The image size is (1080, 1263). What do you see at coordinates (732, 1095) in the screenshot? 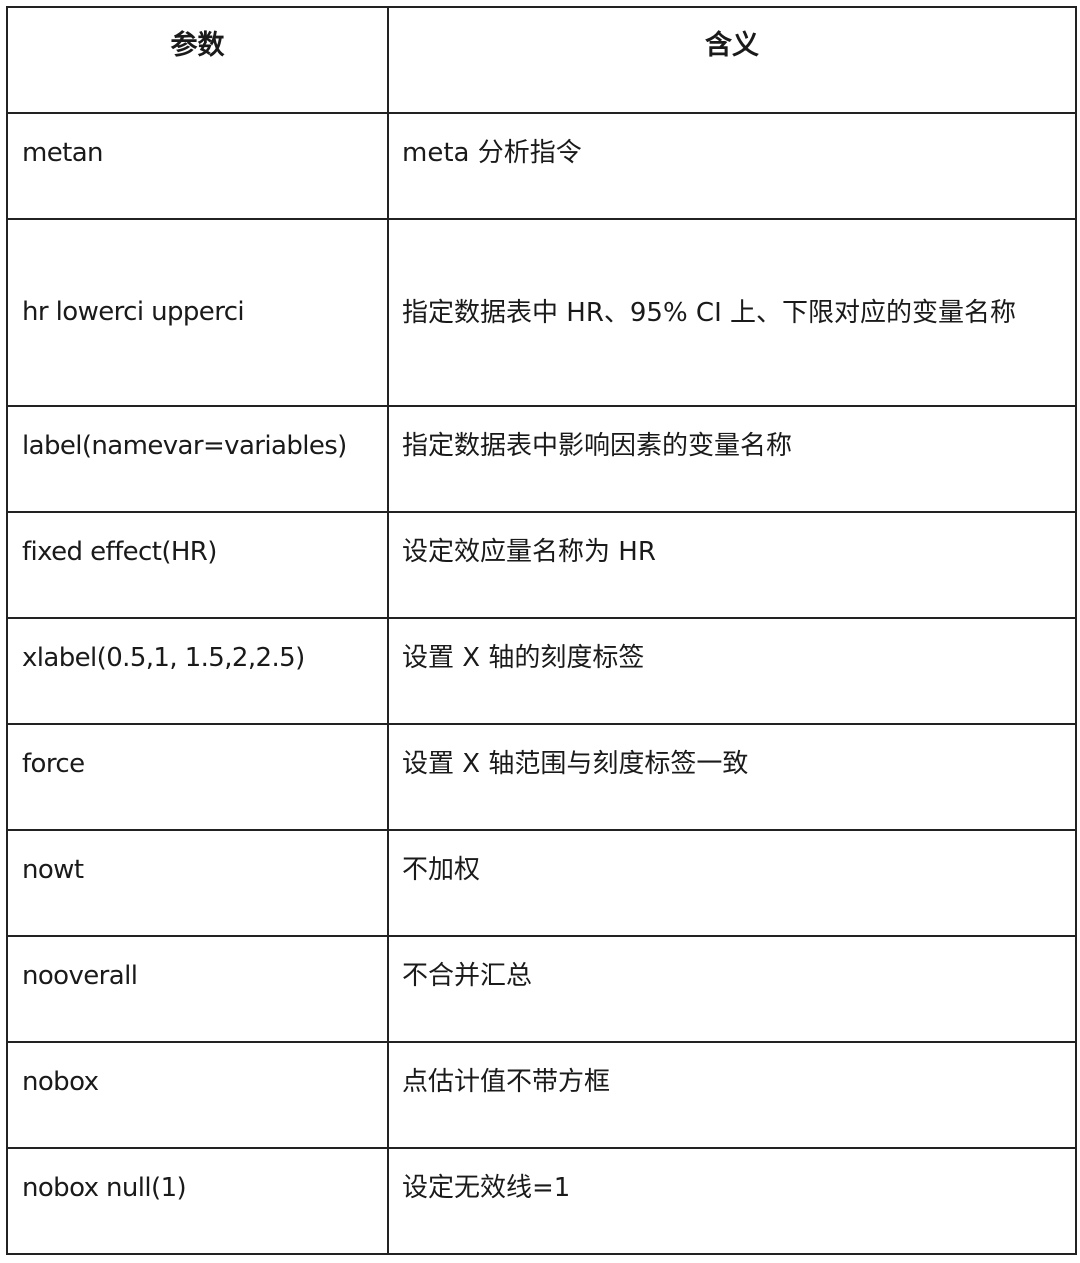
I see `meaning-cell: 点估计值不带方框` at bounding box center [732, 1095].